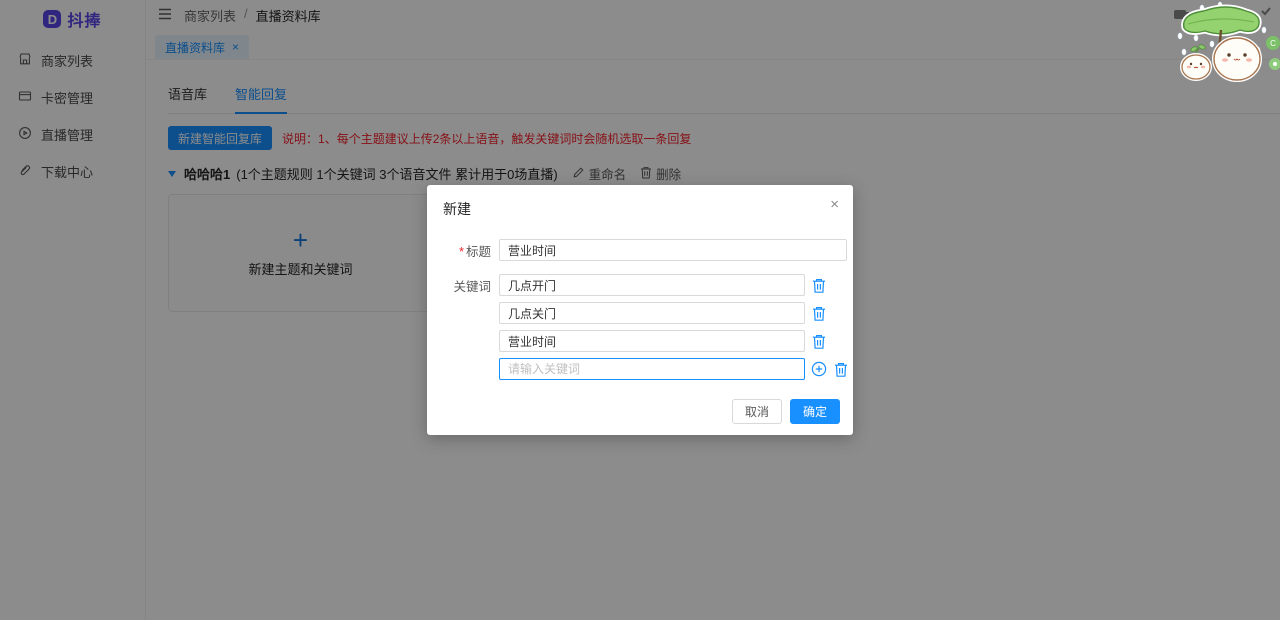 The height and width of the screenshot is (620, 1280). What do you see at coordinates (461, 251) in the screenshot?
I see `required-mark: *` at bounding box center [461, 251].